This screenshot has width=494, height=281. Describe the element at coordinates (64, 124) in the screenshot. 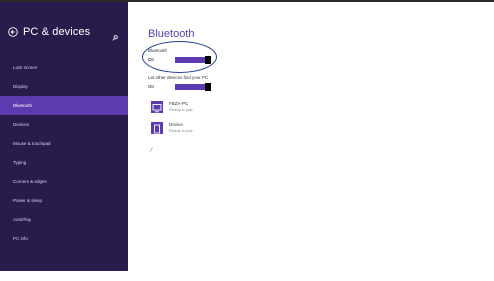

I see `sidebar-item-devices: Devices` at that location.